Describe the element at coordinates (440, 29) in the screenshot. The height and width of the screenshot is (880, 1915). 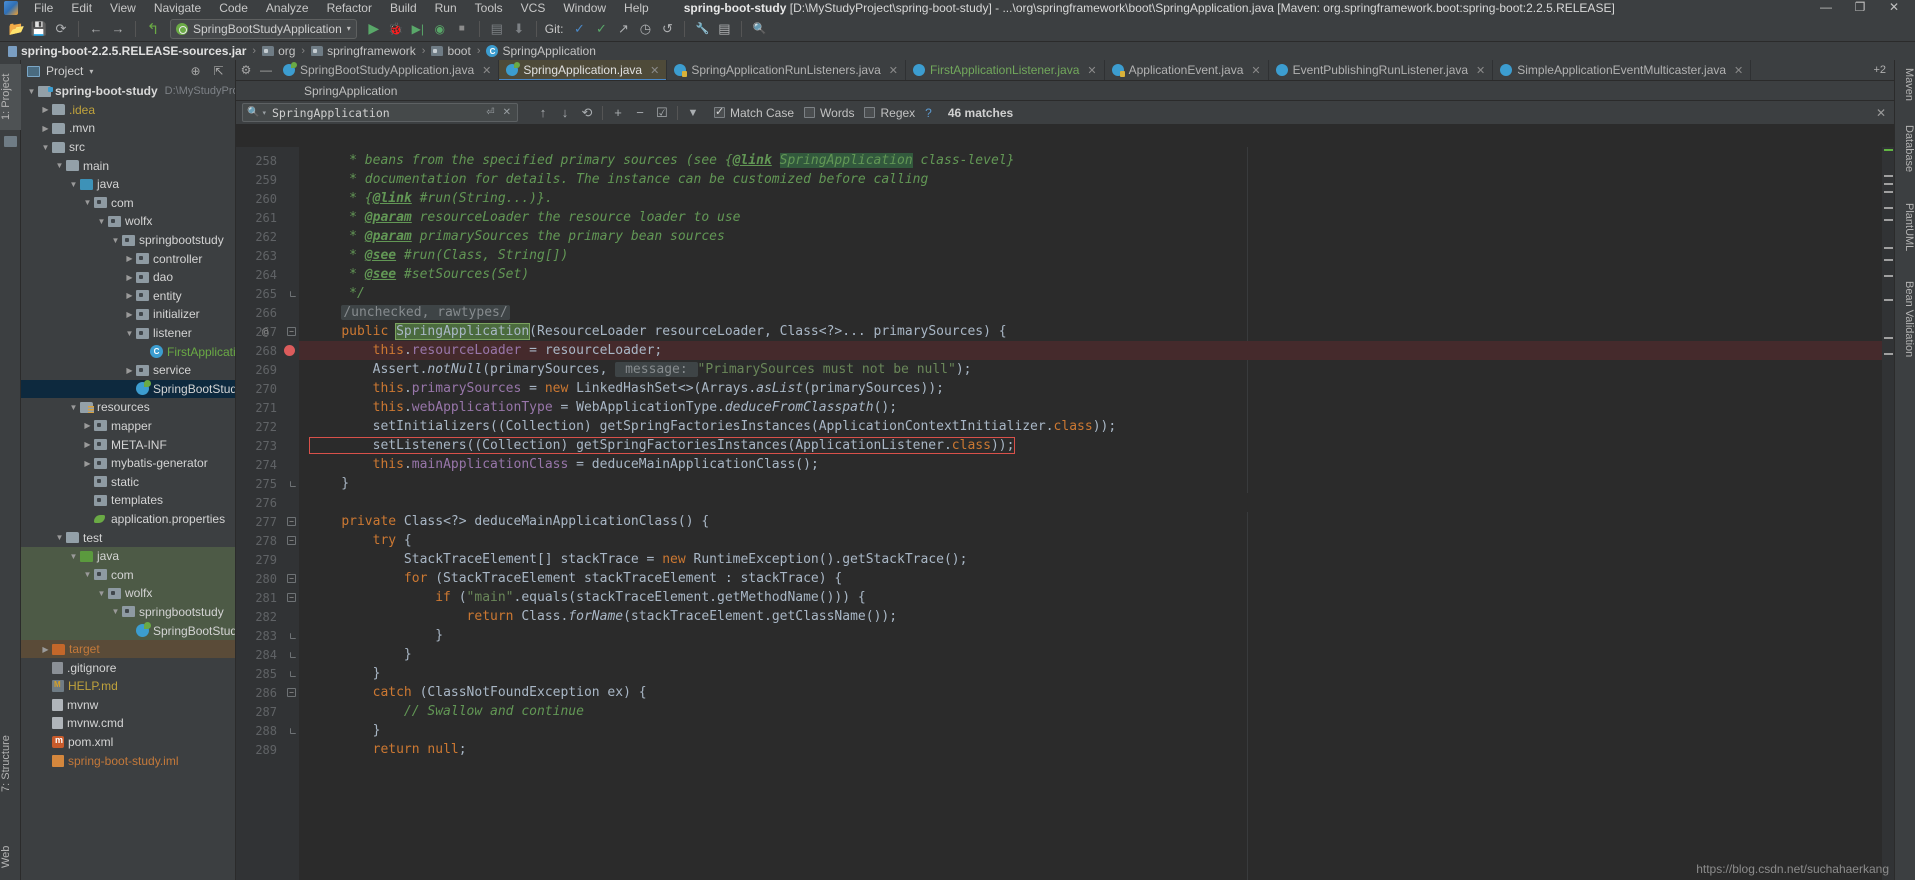
I see `profile-button: ◉` at that location.